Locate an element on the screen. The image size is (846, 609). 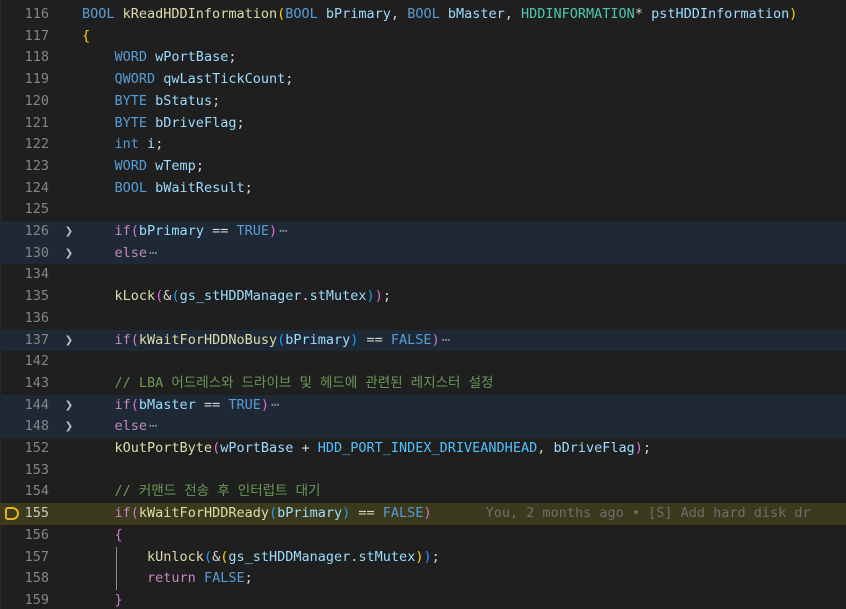
line-number: 152 is located at coordinates (24, 449).